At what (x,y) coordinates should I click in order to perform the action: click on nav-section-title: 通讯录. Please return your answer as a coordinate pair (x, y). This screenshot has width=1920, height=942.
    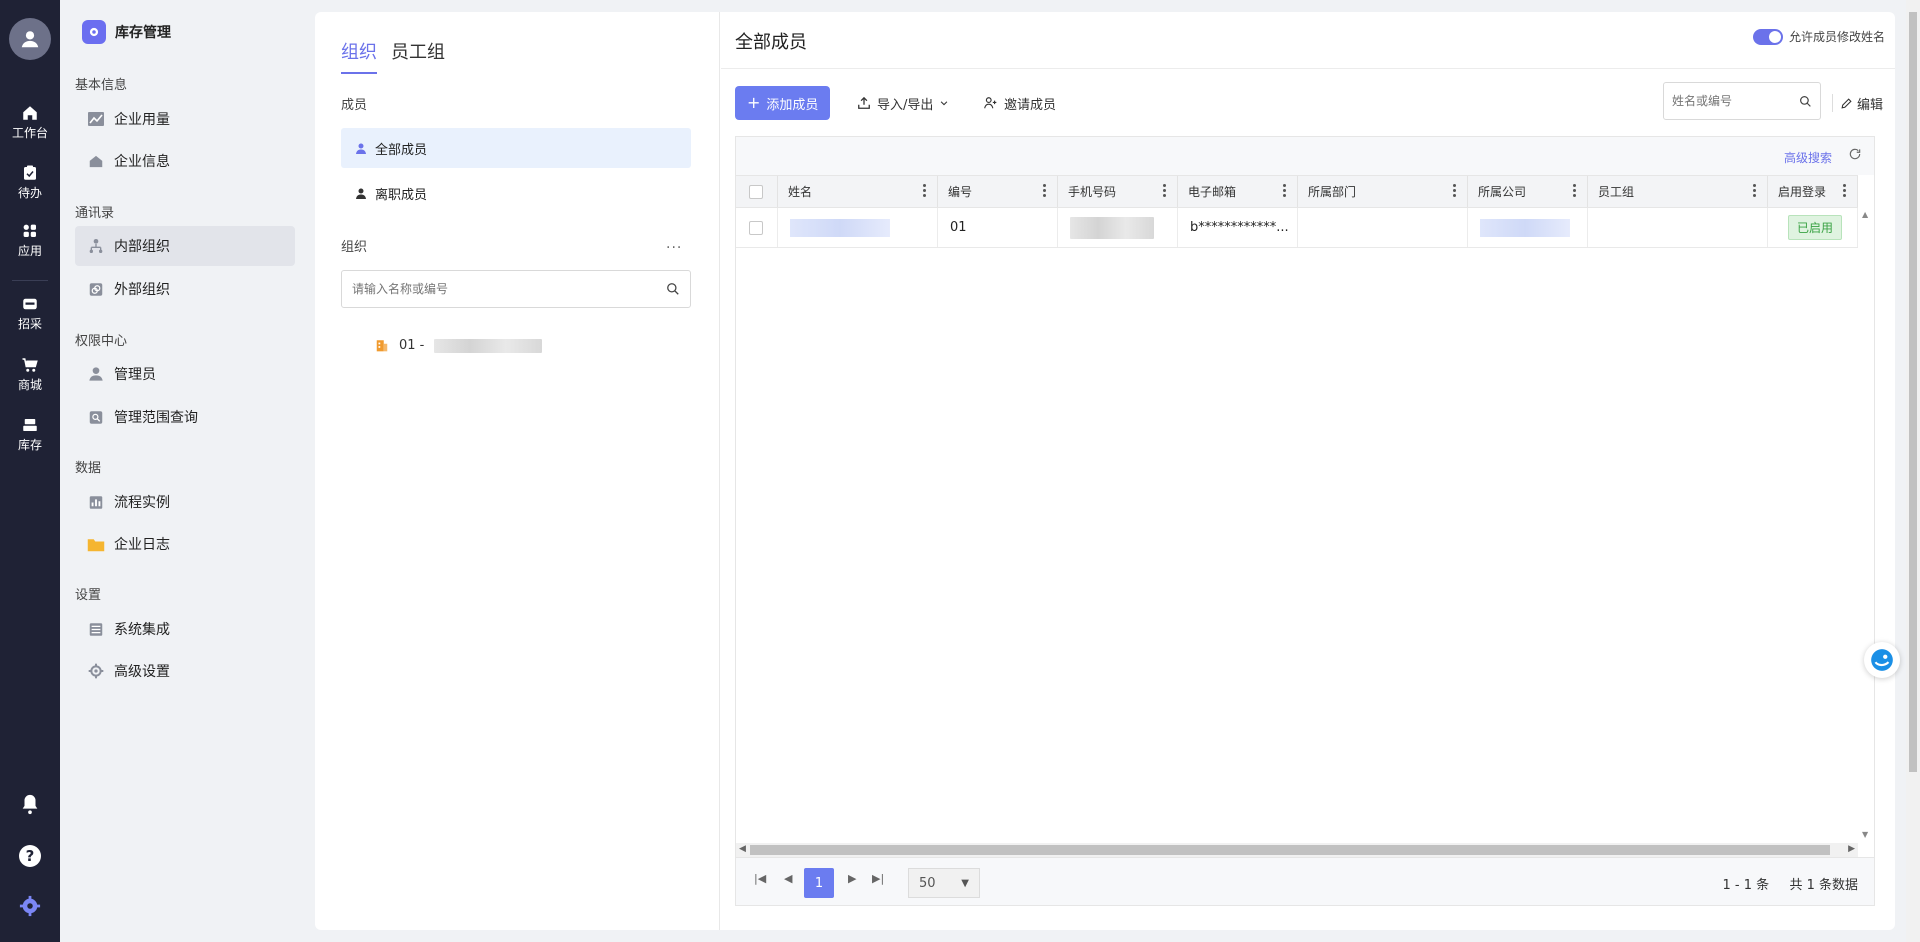
    Looking at the image, I should click on (95, 213).